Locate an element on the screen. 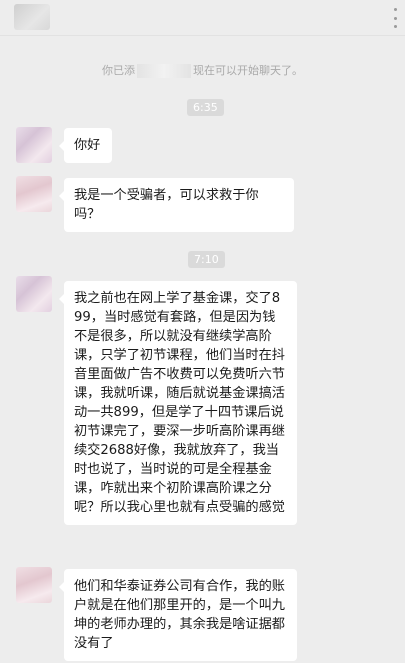 The image size is (405, 663). timestamp: 7:10 is located at coordinates (206, 259).